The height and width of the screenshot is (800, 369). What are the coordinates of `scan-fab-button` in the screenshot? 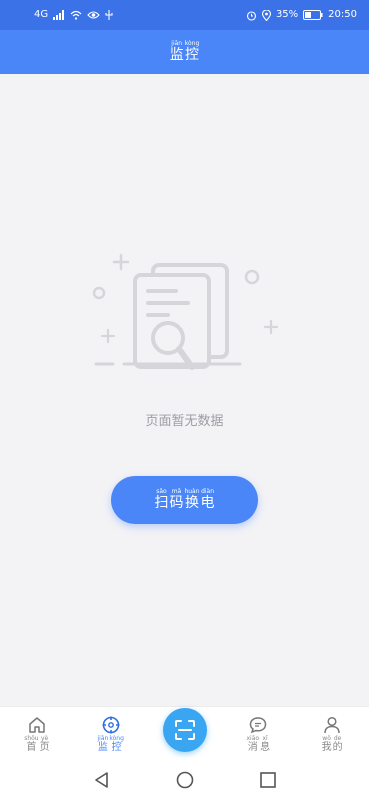 It's located at (185, 730).